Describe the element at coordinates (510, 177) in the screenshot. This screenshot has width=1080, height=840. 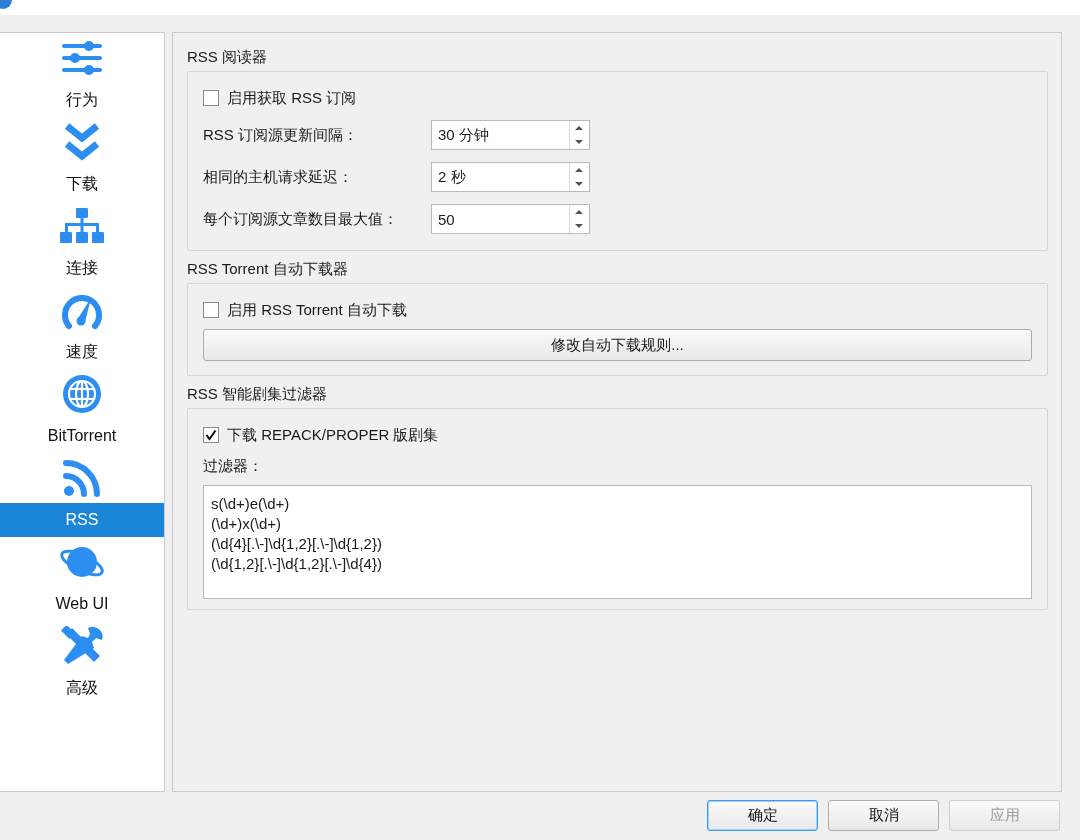
I see `spin-box: 2 秒` at that location.